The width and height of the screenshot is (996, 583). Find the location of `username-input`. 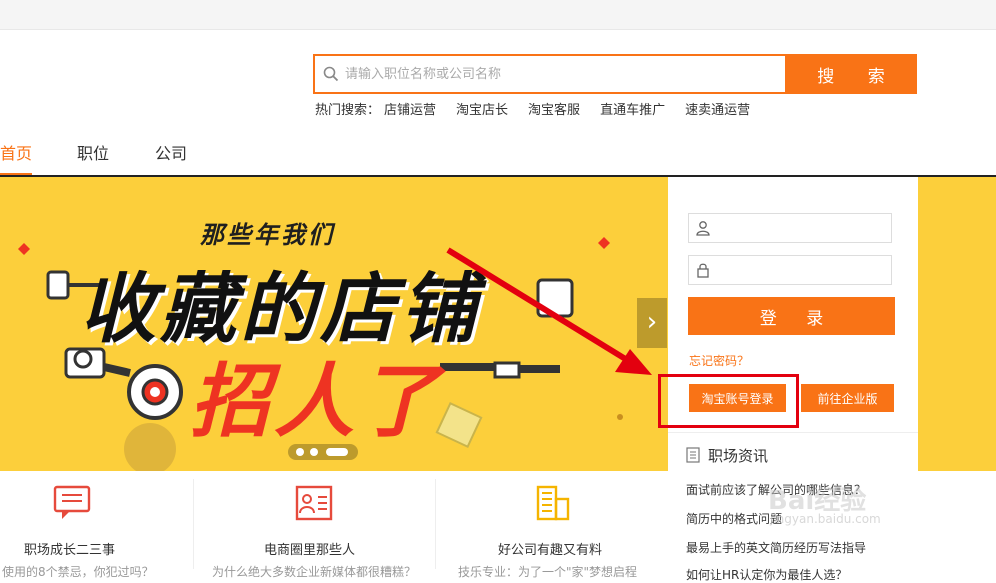

username-input is located at coordinates (803, 228).